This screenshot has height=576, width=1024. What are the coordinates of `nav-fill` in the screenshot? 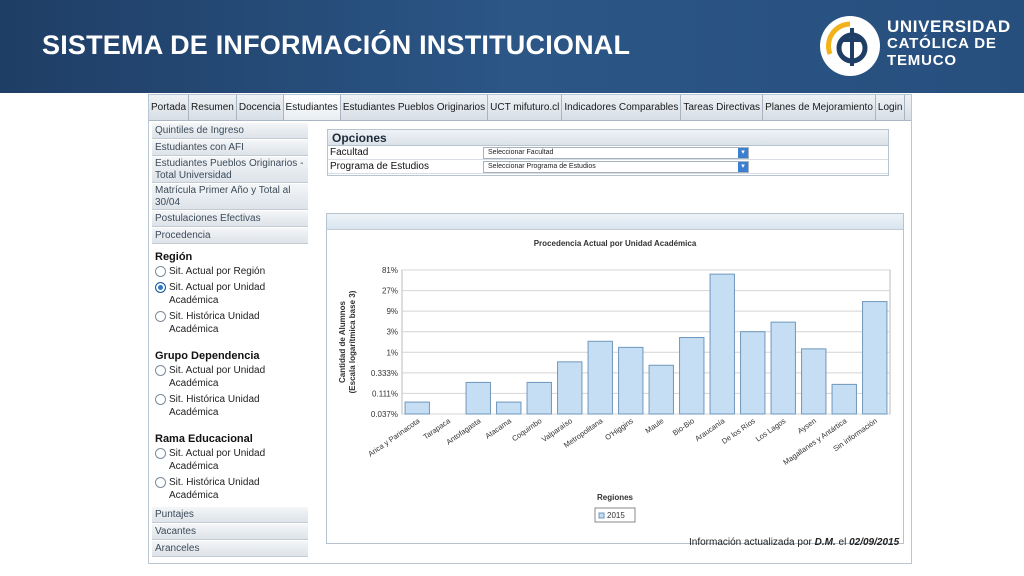 It's located at (908, 107).